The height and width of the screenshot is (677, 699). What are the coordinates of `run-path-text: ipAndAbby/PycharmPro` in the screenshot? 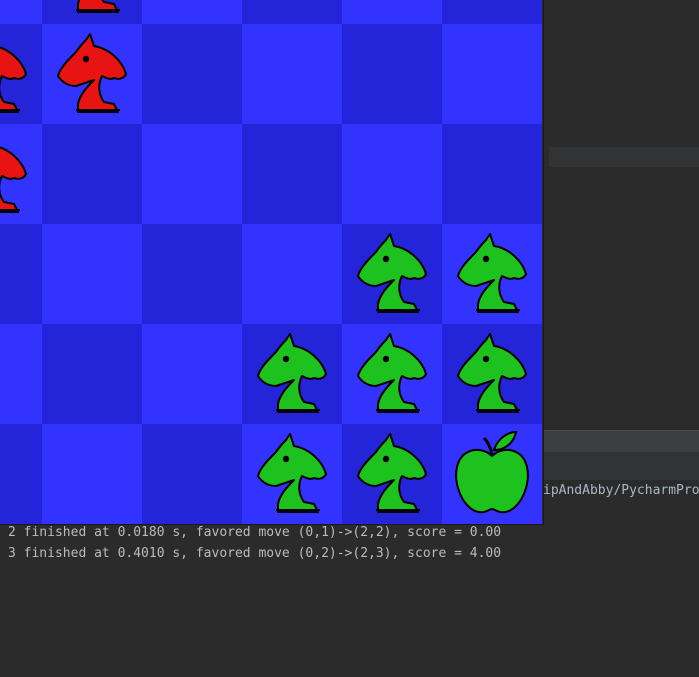 It's located at (621, 490).